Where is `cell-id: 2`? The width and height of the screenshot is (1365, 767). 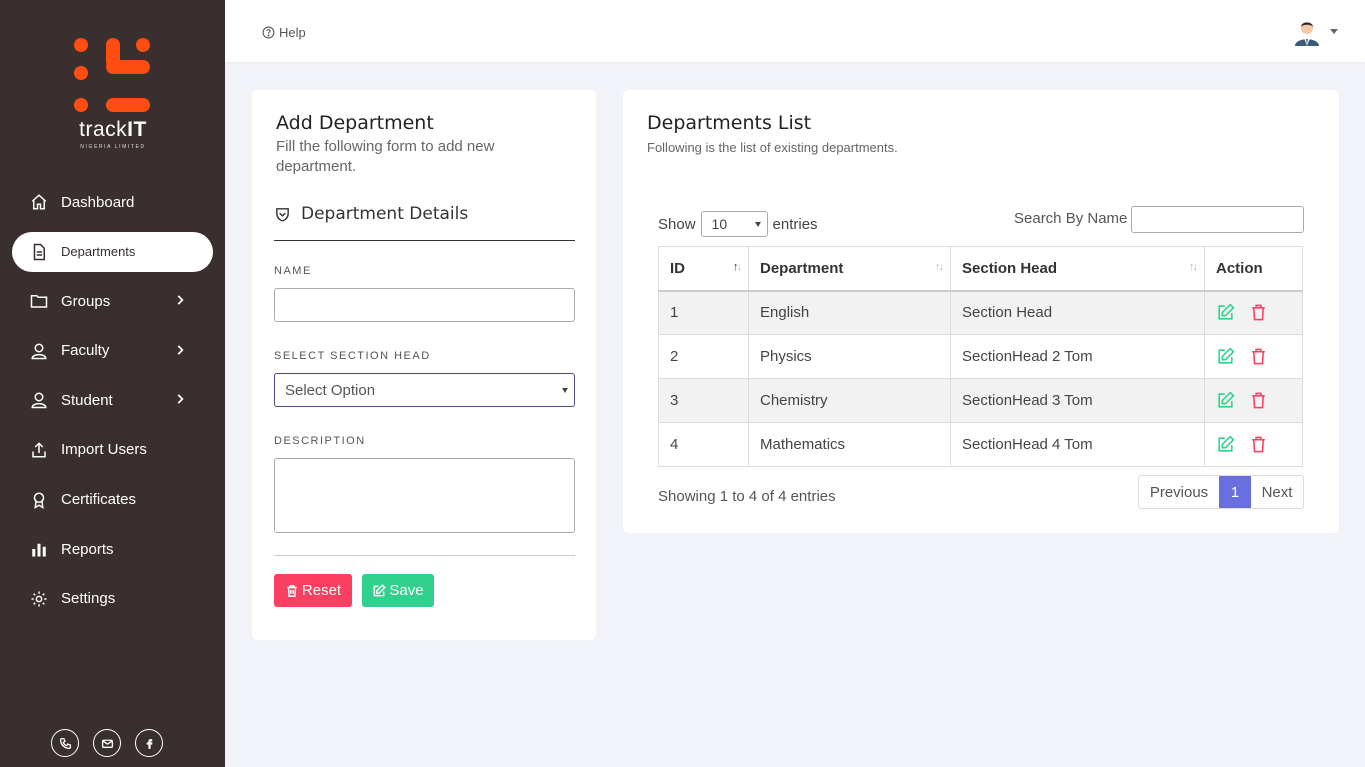 cell-id: 2 is located at coordinates (703, 356).